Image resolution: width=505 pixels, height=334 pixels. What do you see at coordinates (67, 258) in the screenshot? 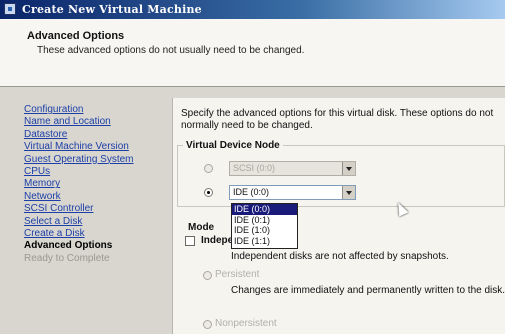
I see `step-ready-to-complete: Ready to Complete` at bounding box center [67, 258].